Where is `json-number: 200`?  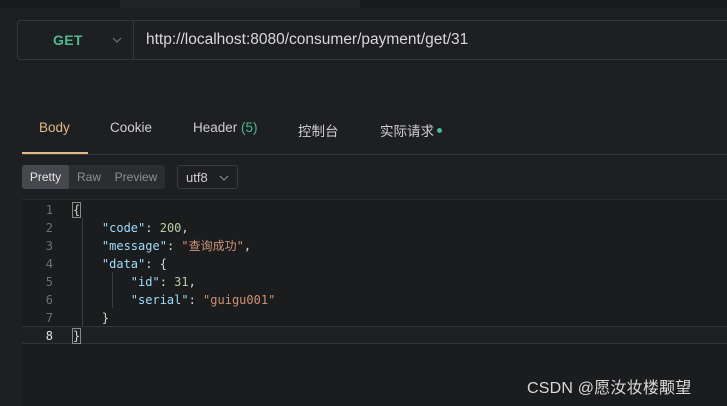 json-number: 200 is located at coordinates (170, 228).